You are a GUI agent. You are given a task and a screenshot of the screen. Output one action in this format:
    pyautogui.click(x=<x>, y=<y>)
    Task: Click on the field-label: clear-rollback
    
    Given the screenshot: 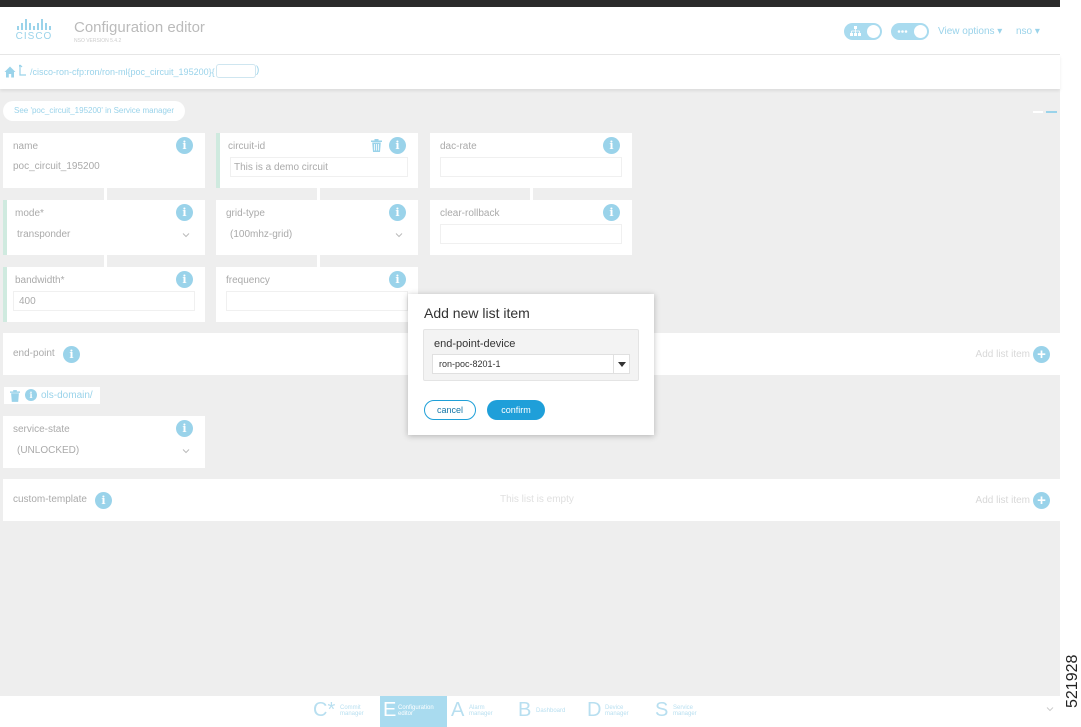 What is the action you would take?
    pyautogui.click(x=470, y=213)
    